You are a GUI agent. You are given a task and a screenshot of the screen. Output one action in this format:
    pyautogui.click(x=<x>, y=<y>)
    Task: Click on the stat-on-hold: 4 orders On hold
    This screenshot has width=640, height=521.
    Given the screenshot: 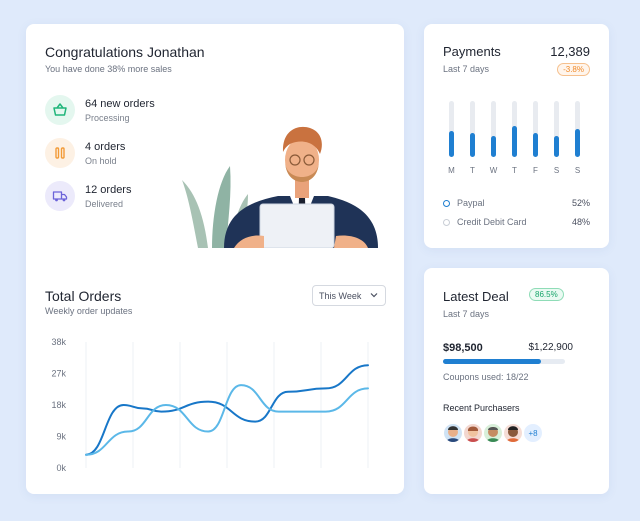 What is the action you would take?
    pyautogui.click(x=85, y=153)
    